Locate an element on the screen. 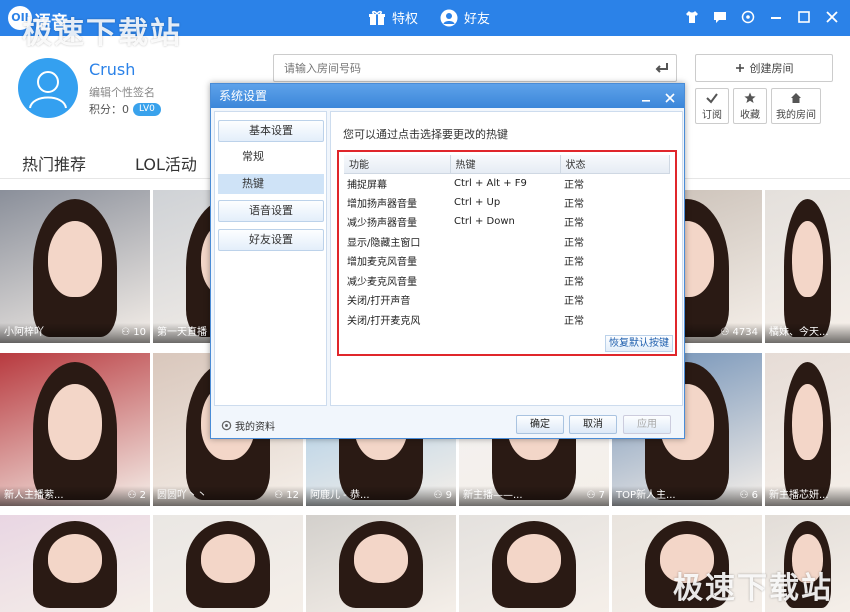 This screenshot has width=850, height=612. user-friend-icon is located at coordinates (449, 17).